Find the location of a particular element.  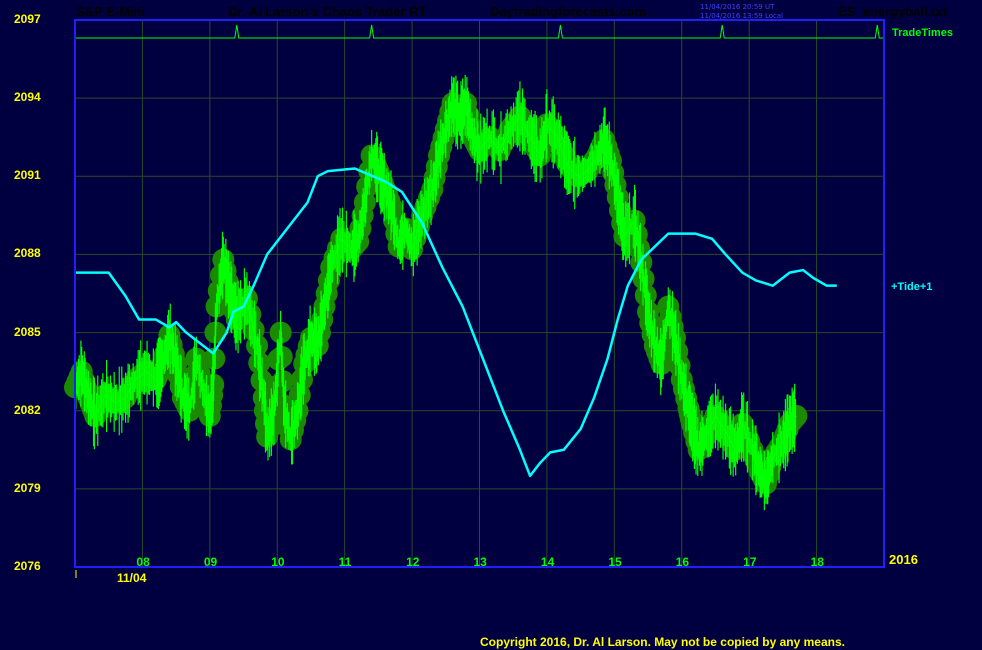

x-tick-label: 13 is located at coordinates (480, 562).